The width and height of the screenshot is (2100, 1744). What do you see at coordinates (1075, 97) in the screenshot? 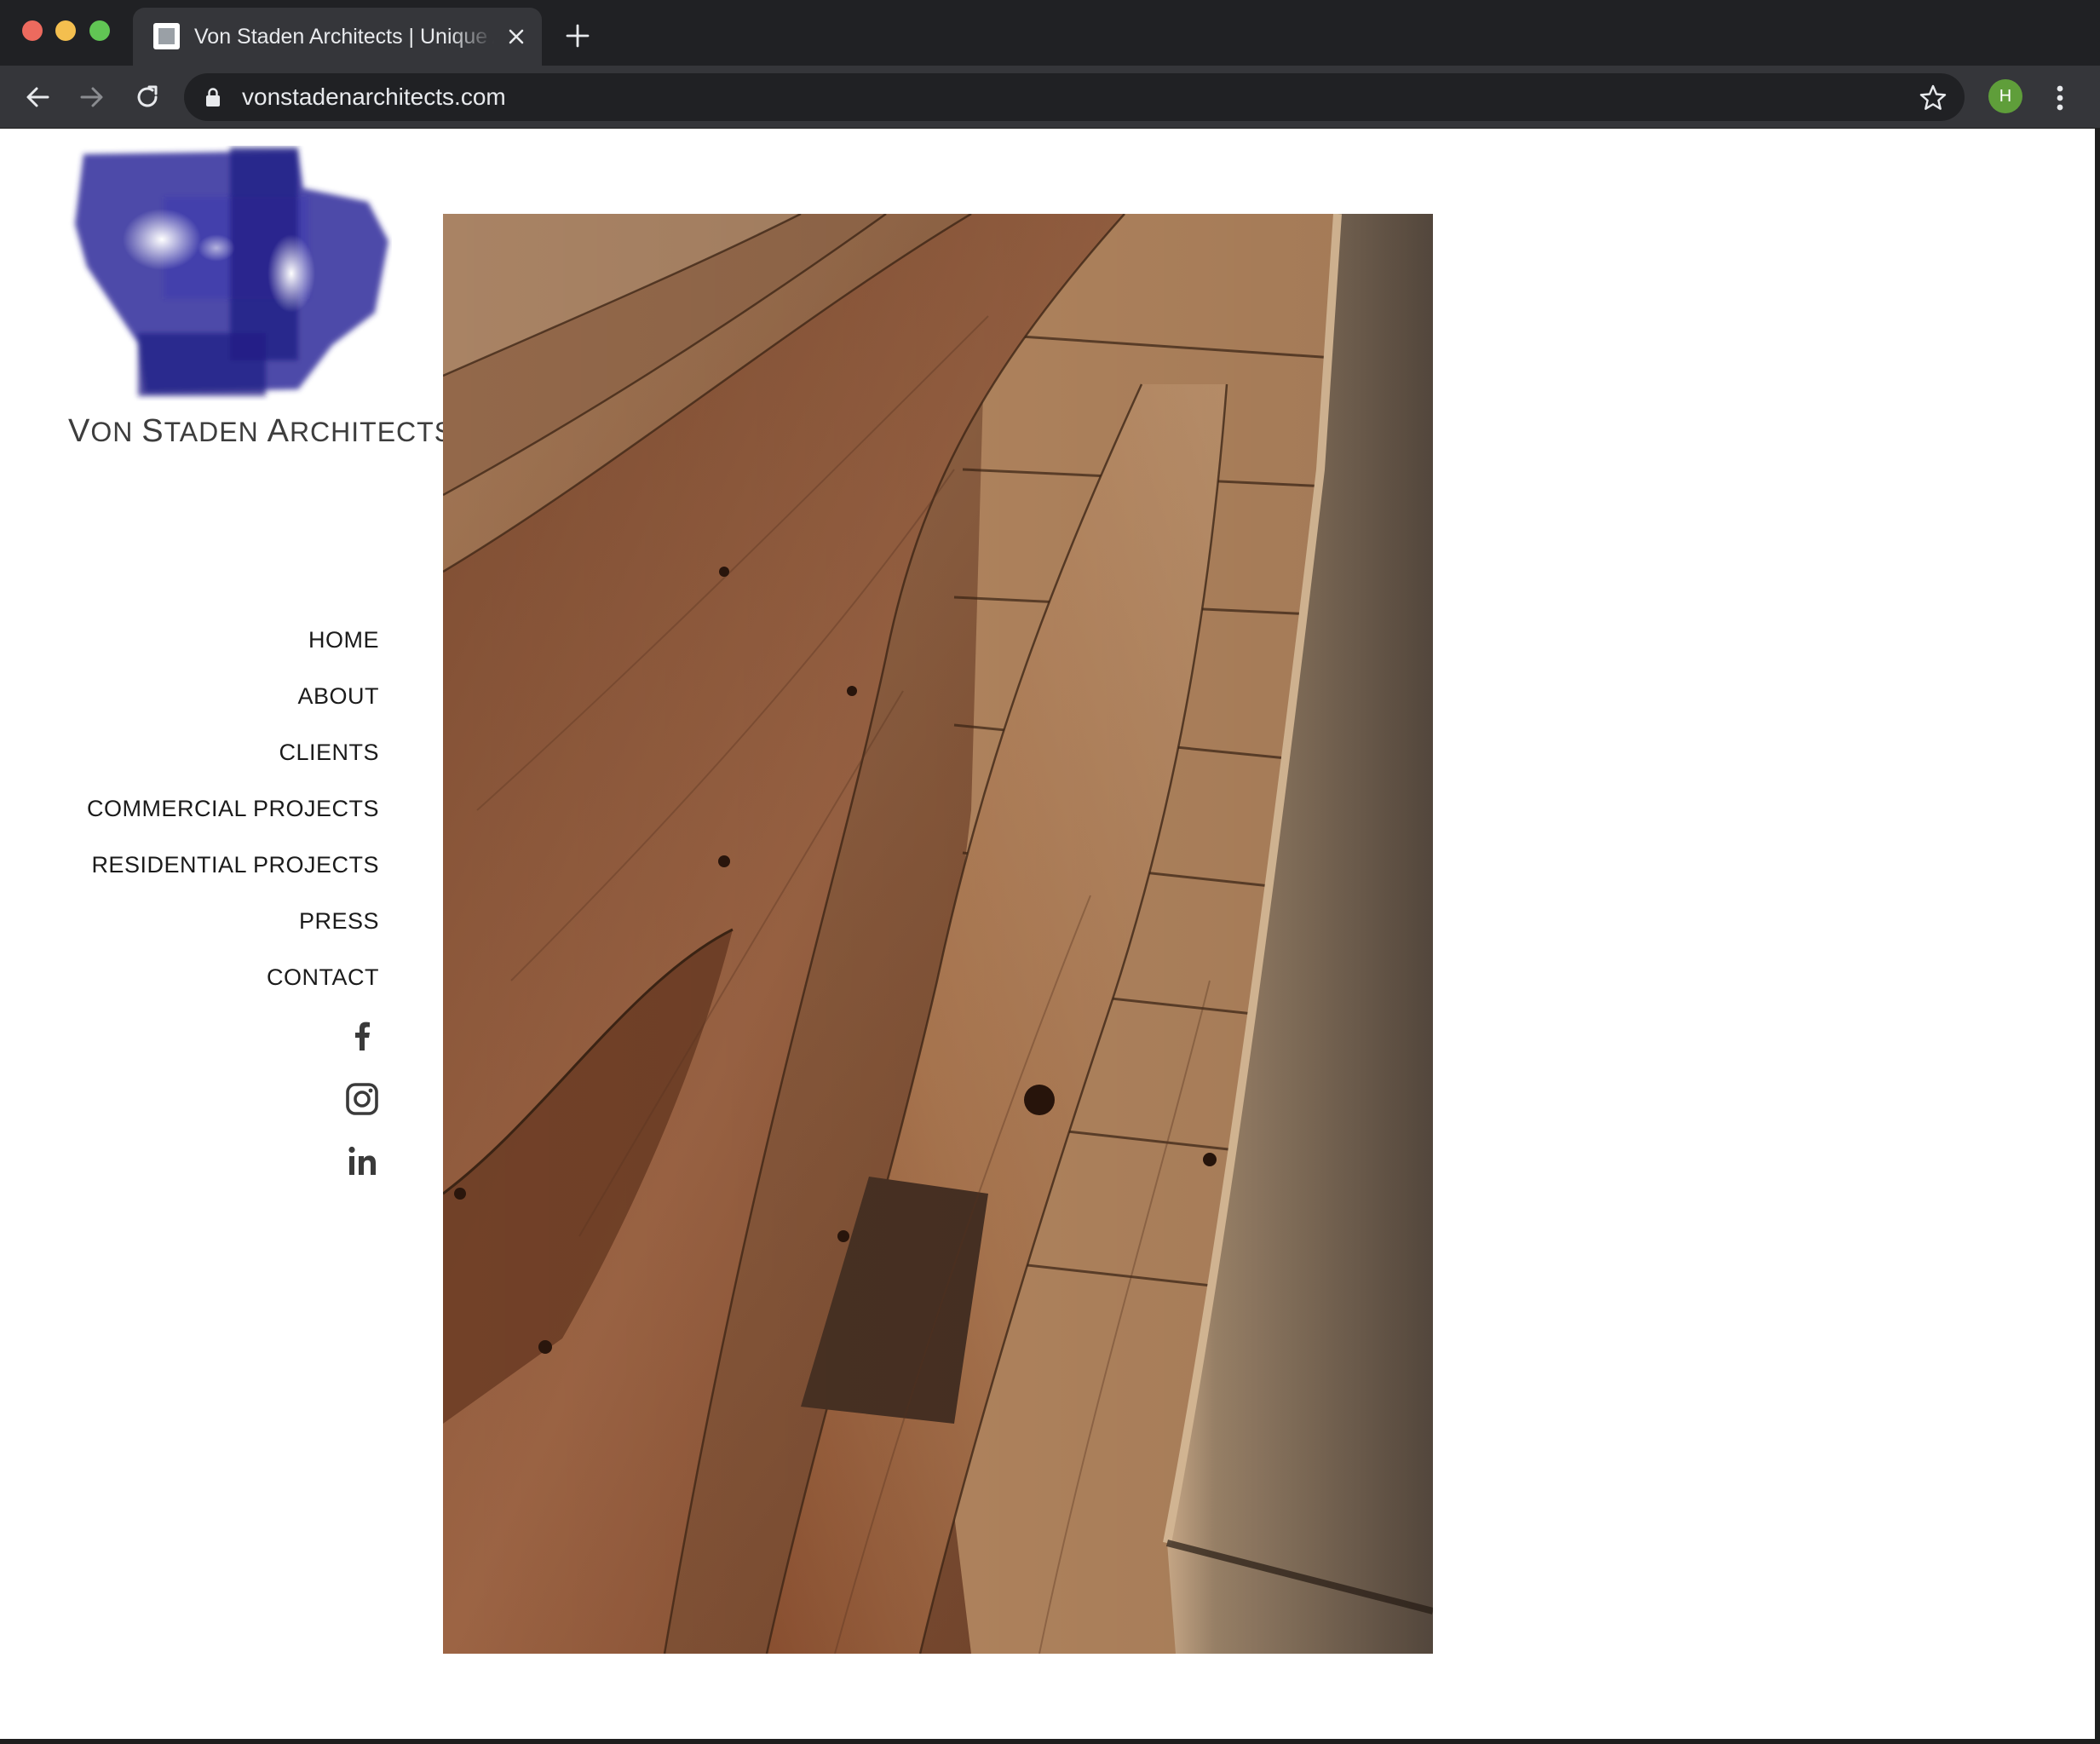
I see `address-bar: vonstadenarchitects.com` at bounding box center [1075, 97].